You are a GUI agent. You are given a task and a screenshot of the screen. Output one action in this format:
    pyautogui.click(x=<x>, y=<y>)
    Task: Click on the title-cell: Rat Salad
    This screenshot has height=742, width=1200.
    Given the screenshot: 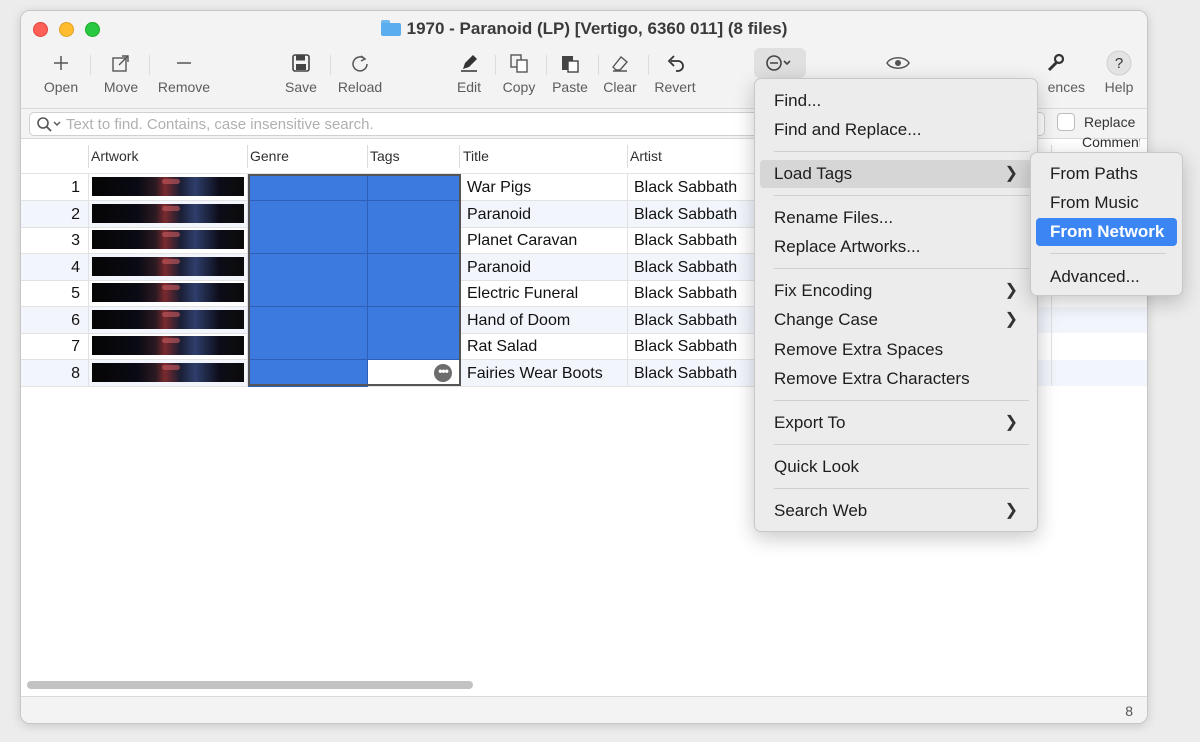 What is the action you would take?
    pyautogui.click(x=544, y=346)
    